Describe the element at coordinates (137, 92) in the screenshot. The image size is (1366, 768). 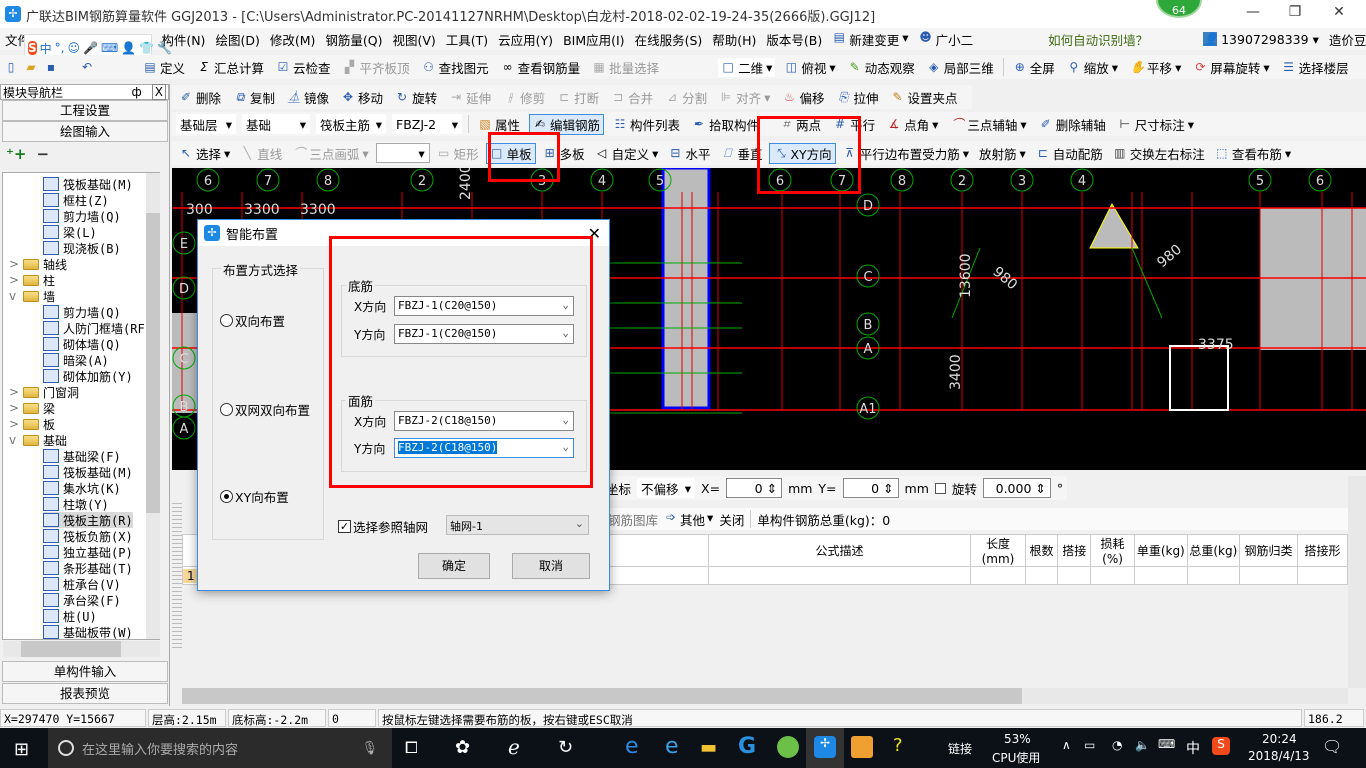
I see `pin-icon: ф` at that location.